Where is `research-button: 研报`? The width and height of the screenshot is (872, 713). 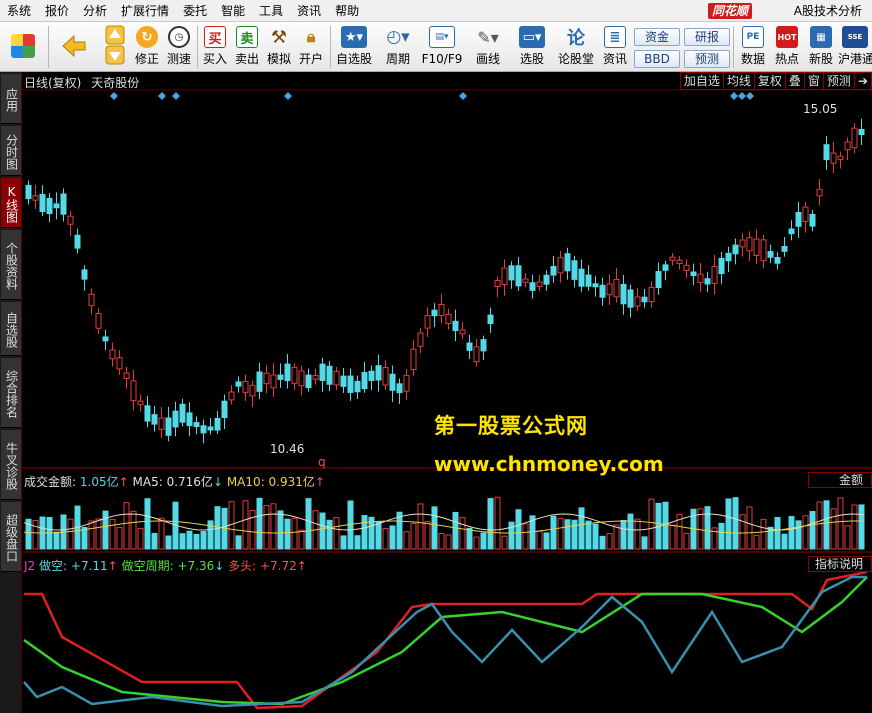
research-button: 研报 is located at coordinates (707, 37).